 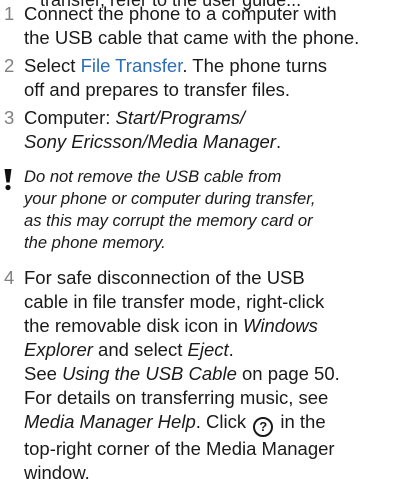 What do you see at coordinates (140, 349) in the screenshot?
I see `text-span: and select` at bounding box center [140, 349].